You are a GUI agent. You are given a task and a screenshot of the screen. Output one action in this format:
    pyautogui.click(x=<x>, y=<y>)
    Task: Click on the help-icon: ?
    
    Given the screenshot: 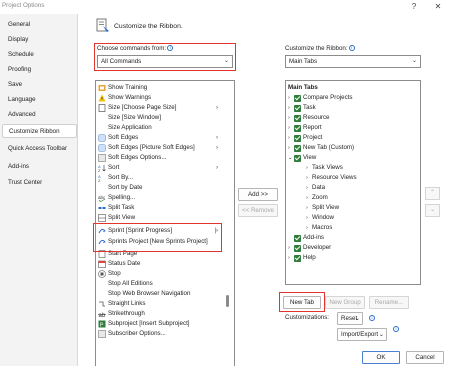 What is the action you would take?
    pyautogui.click(x=414, y=7)
    